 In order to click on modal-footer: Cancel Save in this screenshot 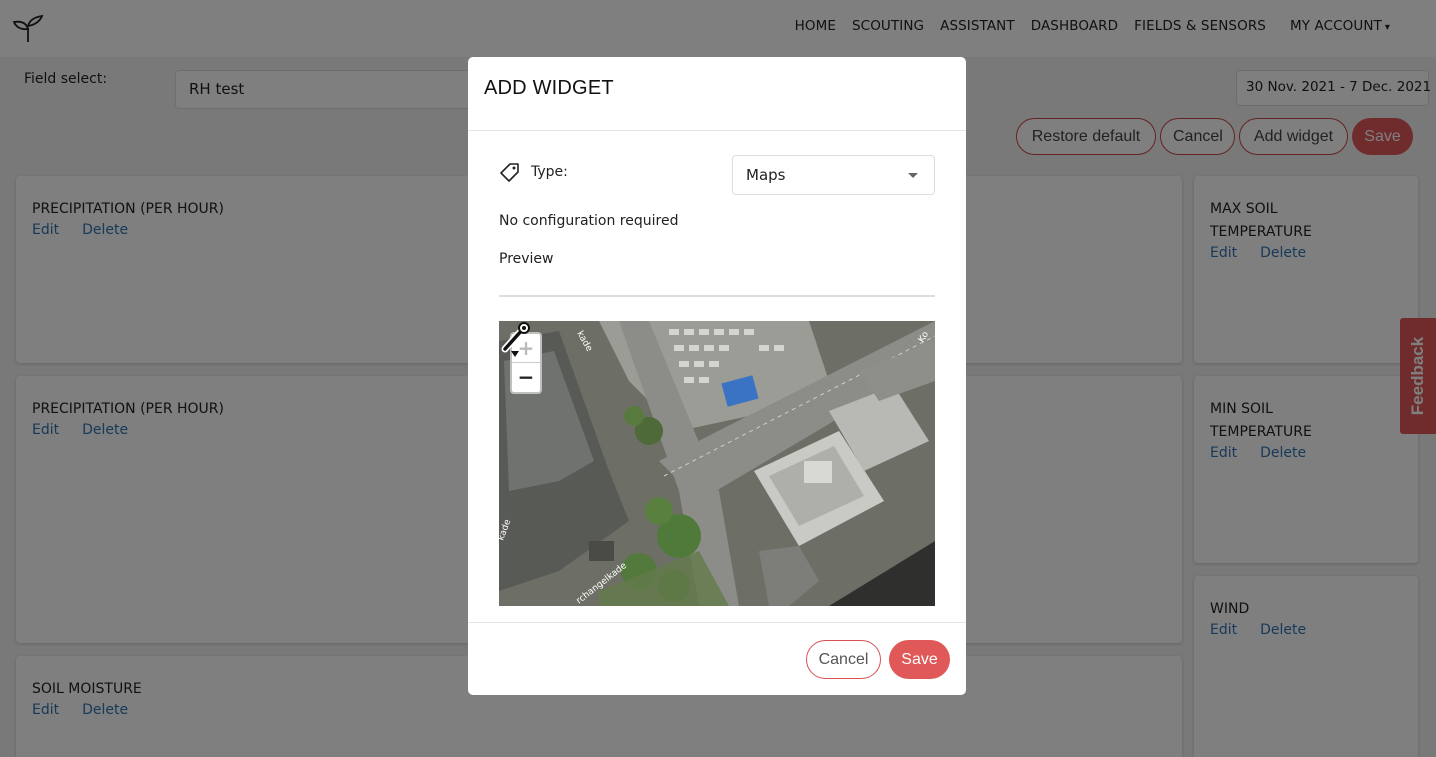, I will do `click(717, 658)`.